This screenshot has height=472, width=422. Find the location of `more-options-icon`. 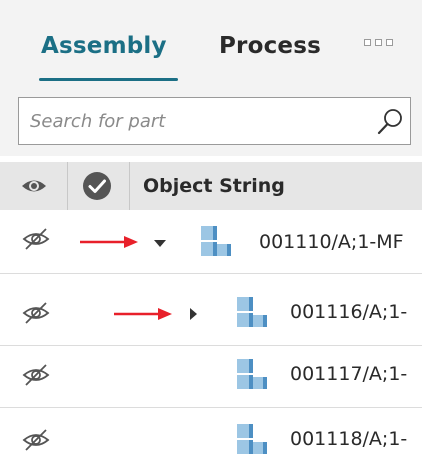

more-options-icon is located at coordinates (381, 44).